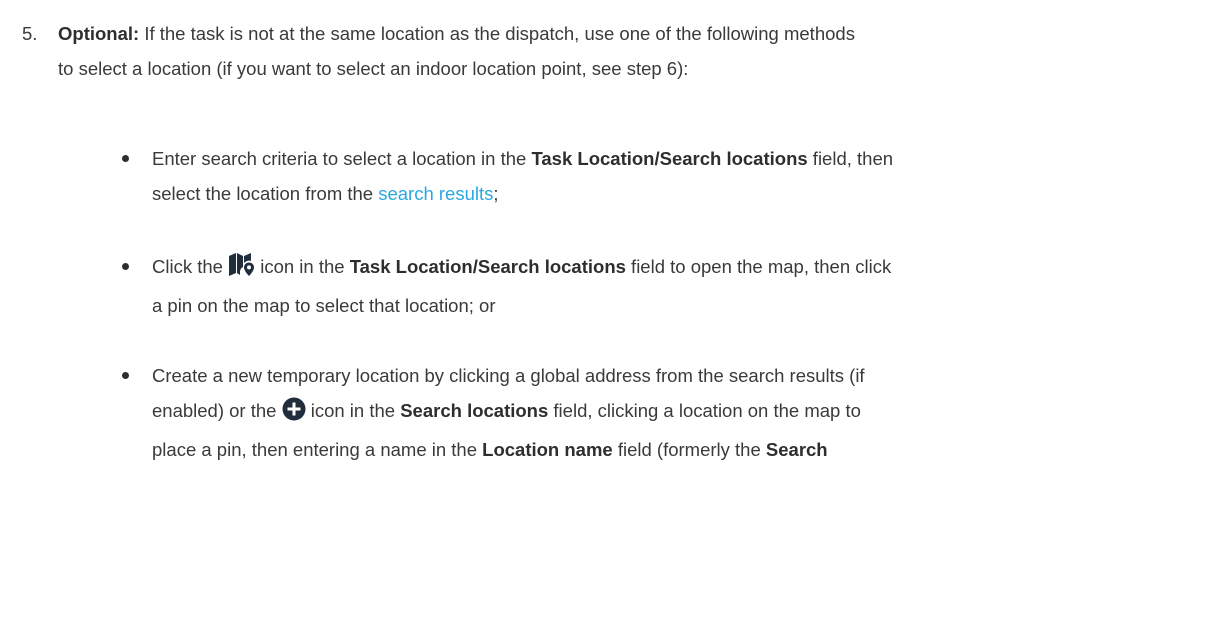 The width and height of the screenshot is (1219, 619). I want to click on bullet-text: field to open the map, then click, so click(758, 266).